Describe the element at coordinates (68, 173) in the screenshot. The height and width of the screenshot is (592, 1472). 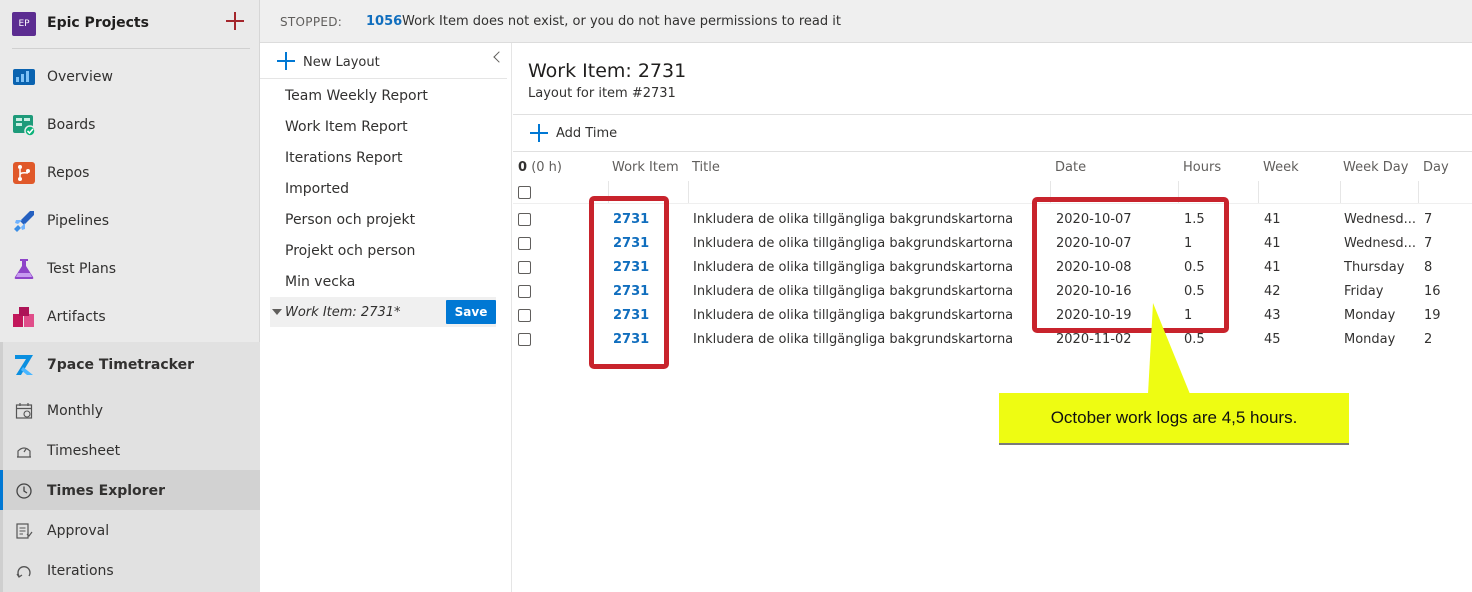
I see `nav-item-label: Repos` at that location.